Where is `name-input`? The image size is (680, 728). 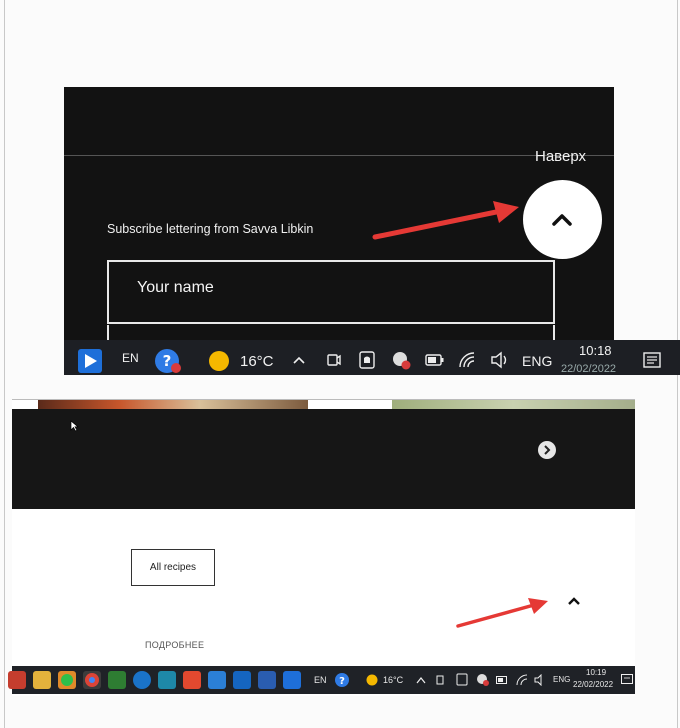
name-input is located at coordinates (327, 288).